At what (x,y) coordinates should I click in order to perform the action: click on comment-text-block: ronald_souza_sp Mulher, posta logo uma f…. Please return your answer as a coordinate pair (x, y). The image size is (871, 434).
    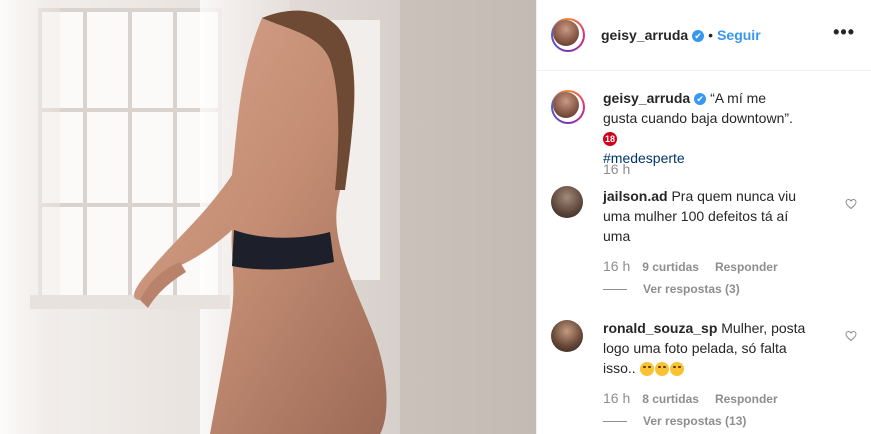
    Looking at the image, I should click on (706, 348).